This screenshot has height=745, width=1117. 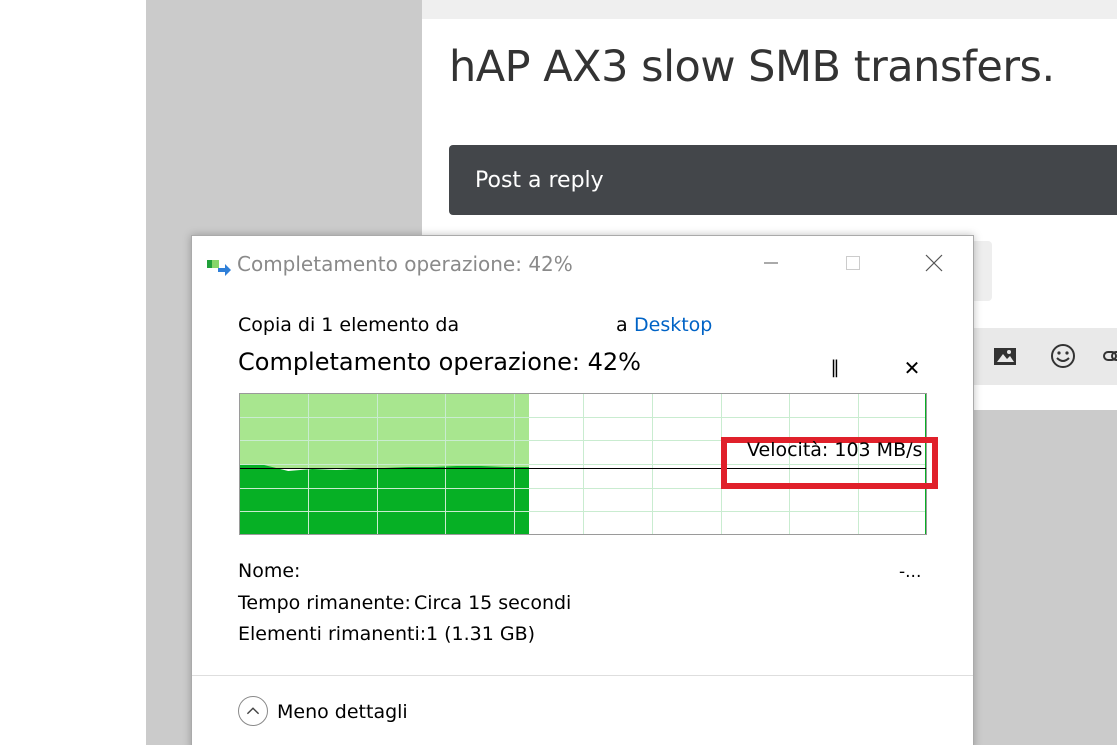 I want to click on items-remaining-row: Elementi rimanenti: 1 (1.31 GB), so click(x=386, y=634).